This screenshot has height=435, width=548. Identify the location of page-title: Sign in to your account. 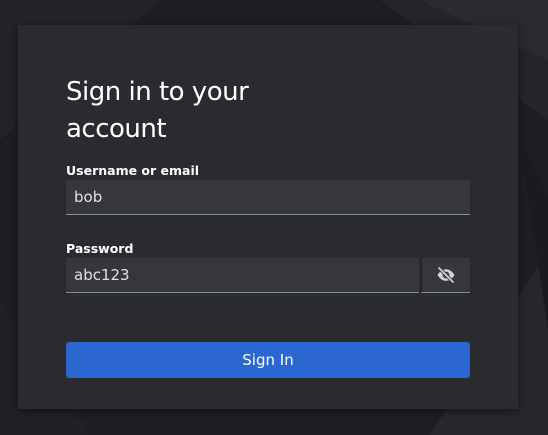
(157, 110).